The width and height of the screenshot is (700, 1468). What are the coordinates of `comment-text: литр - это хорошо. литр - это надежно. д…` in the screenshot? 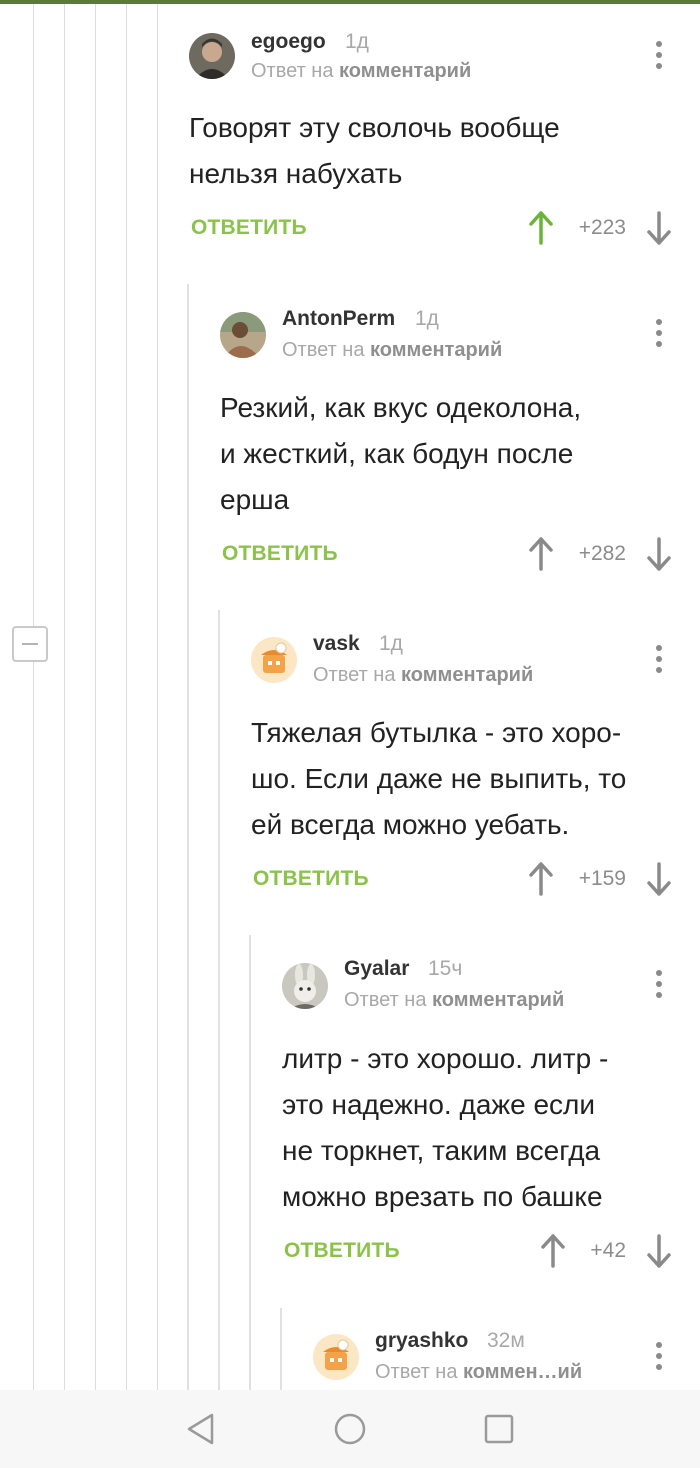 It's located at (482, 1128).